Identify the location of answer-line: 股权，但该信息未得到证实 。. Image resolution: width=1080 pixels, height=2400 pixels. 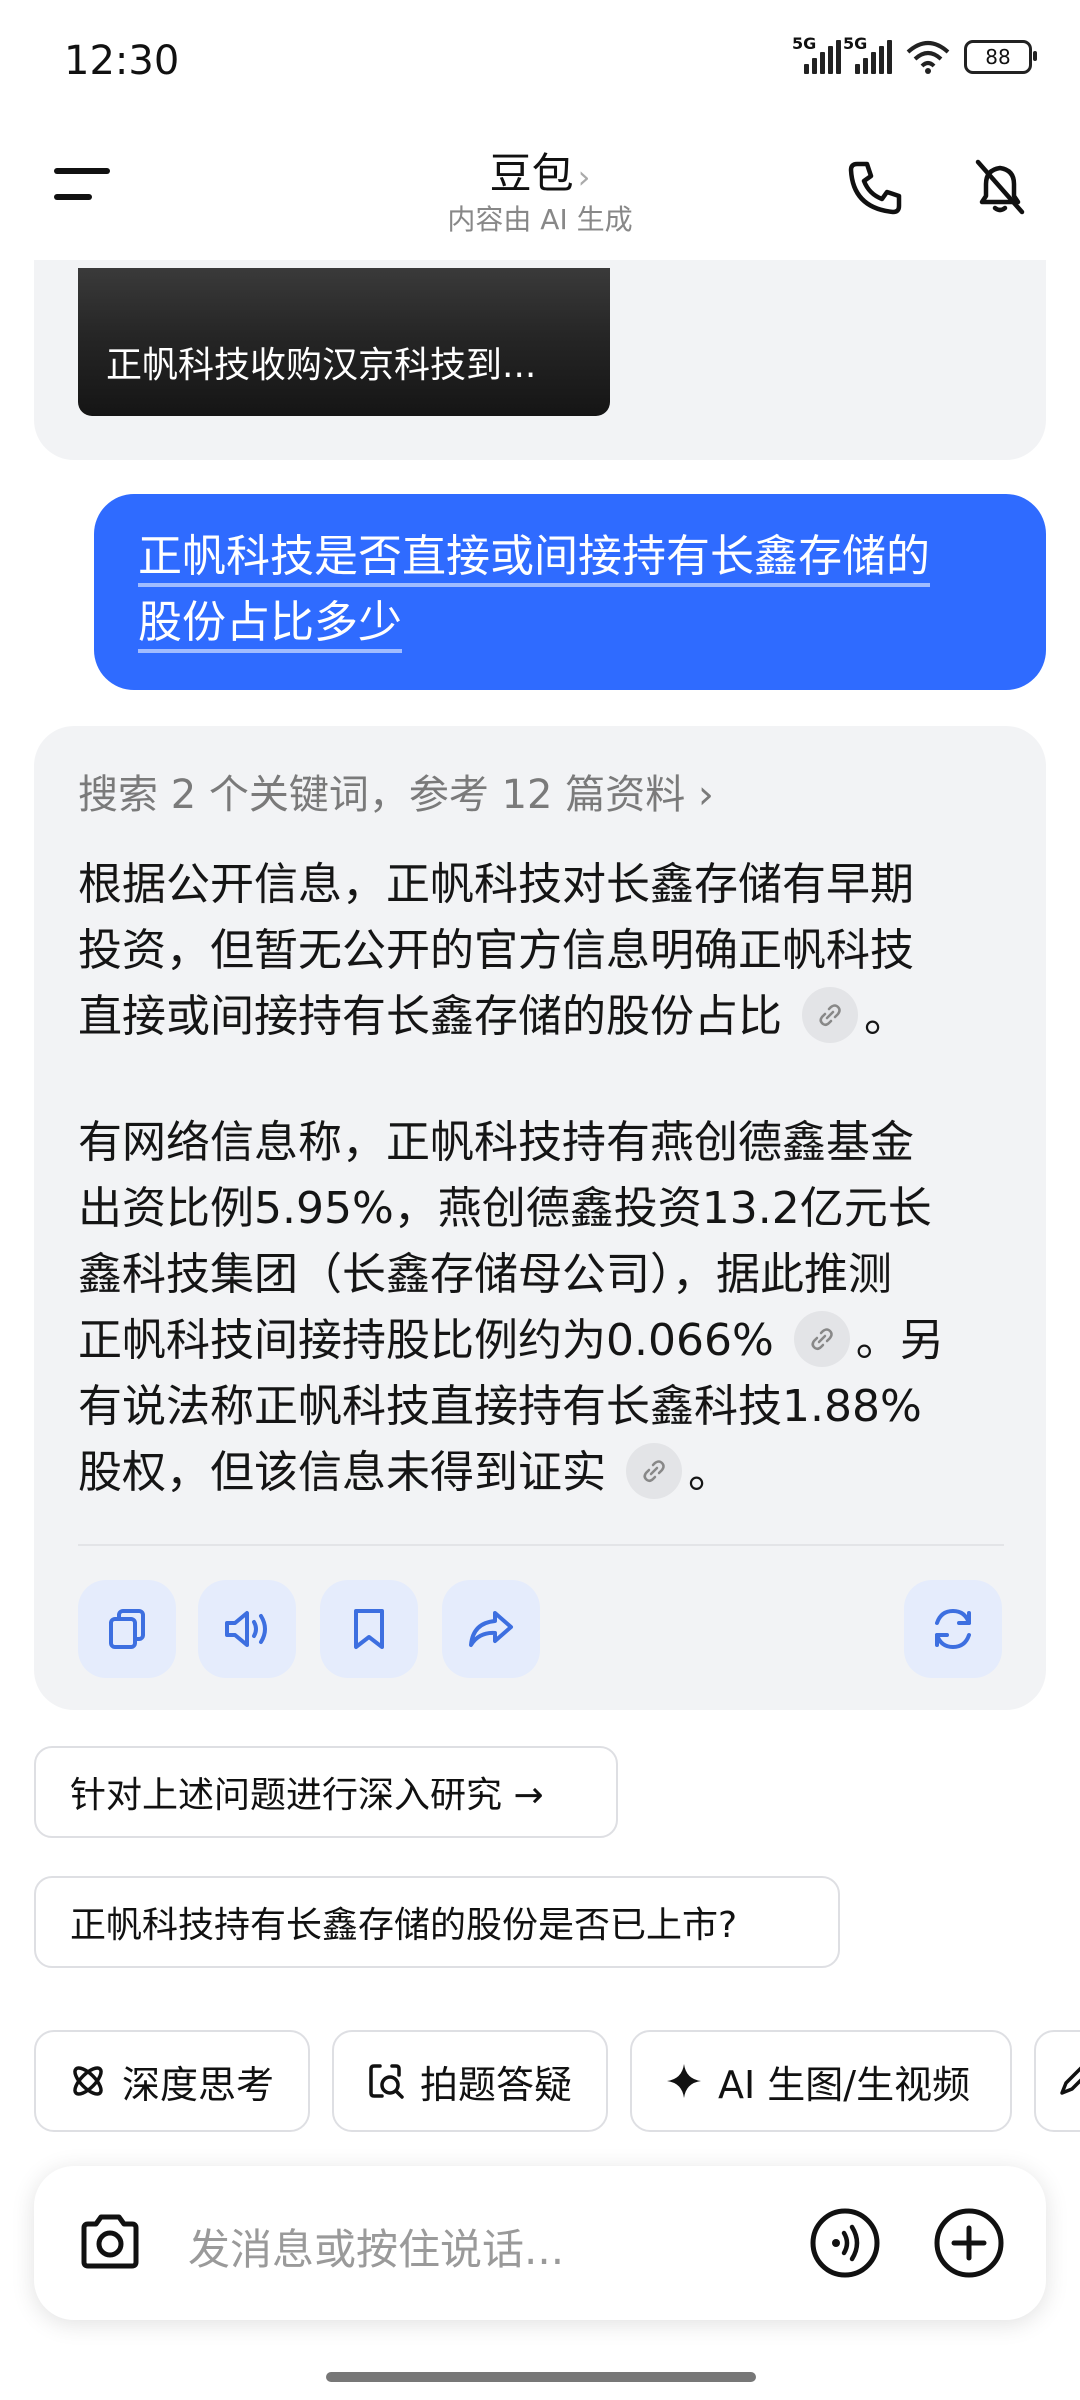
(543, 1473).